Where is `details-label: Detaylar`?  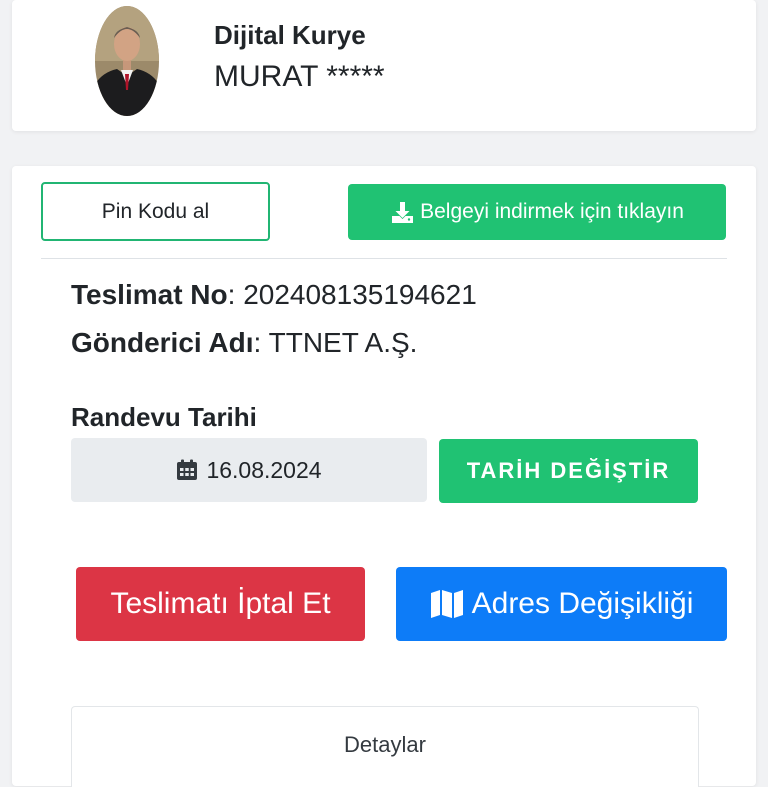
details-label: Detaylar is located at coordinates (385, 744).